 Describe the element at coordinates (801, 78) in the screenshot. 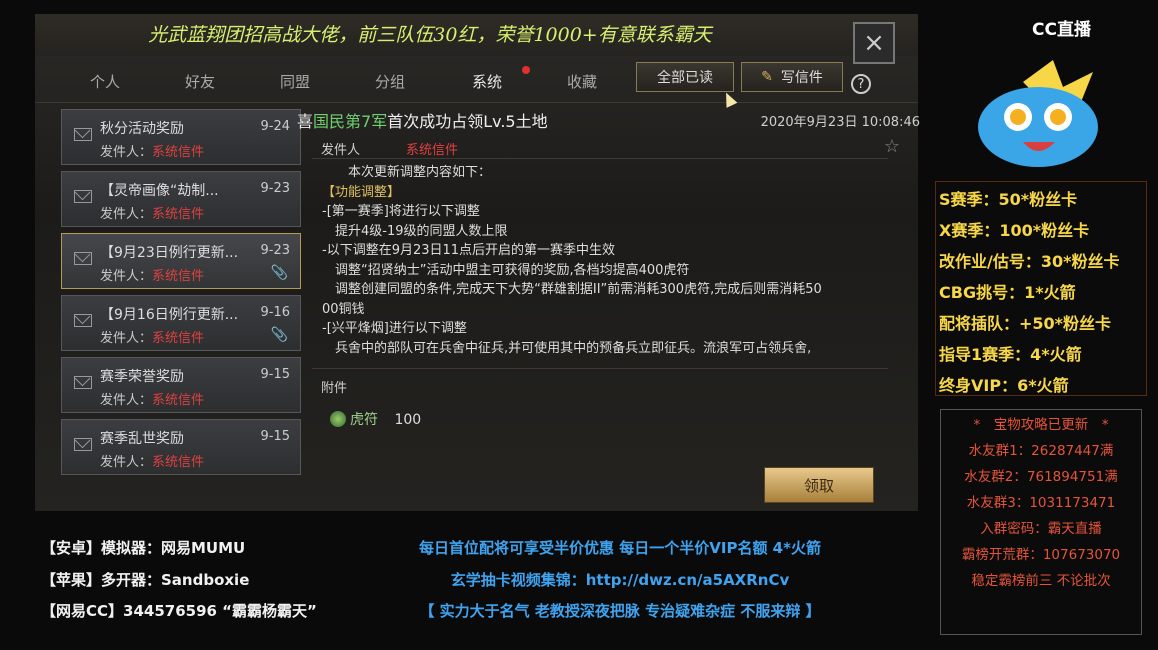

I see `write-mail-label: 写信件` at that location.